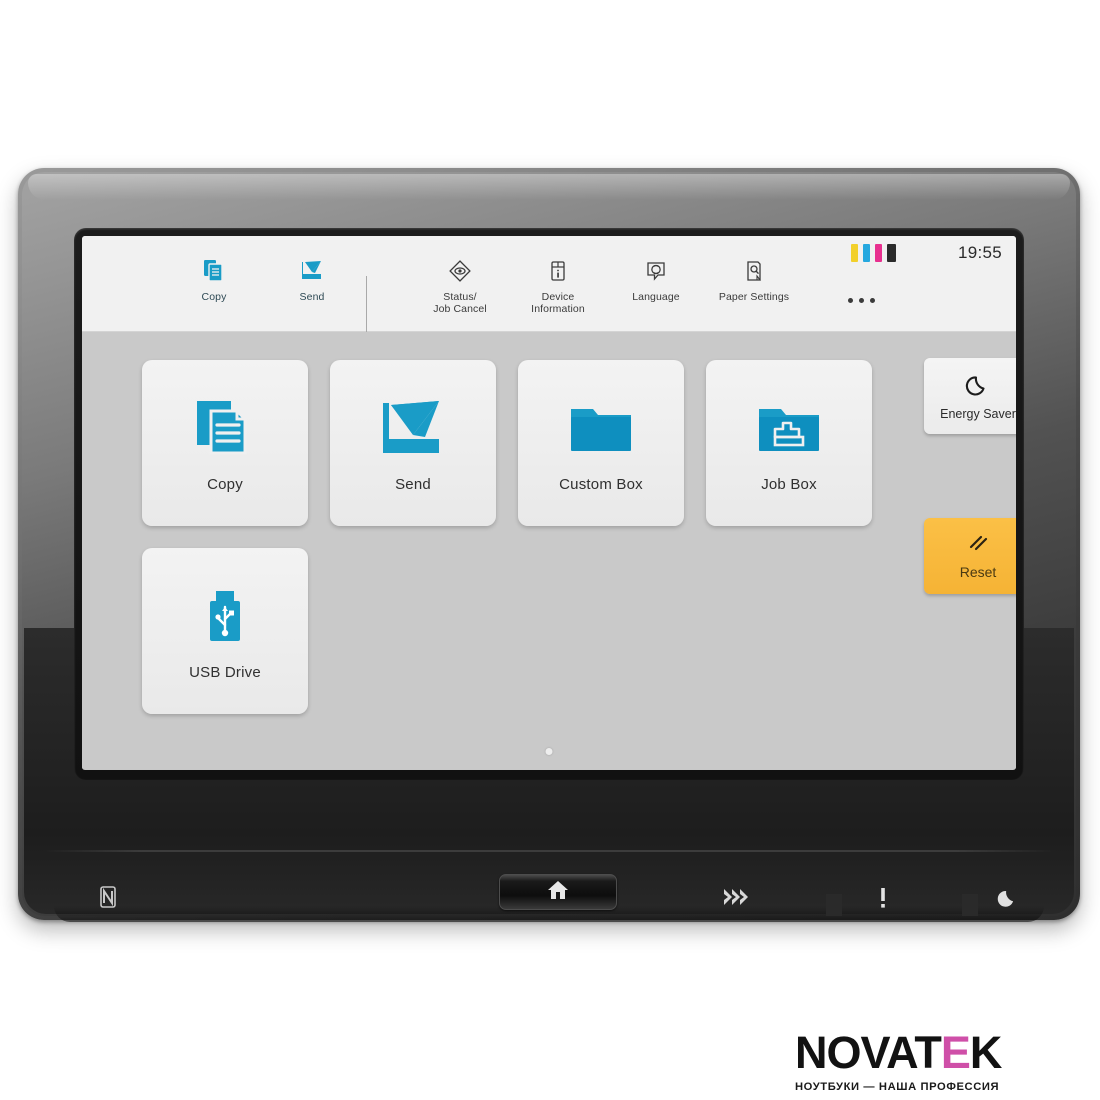 The image size is (1100, 1100). I want to click on tile-label: Send, so click(413, 484).